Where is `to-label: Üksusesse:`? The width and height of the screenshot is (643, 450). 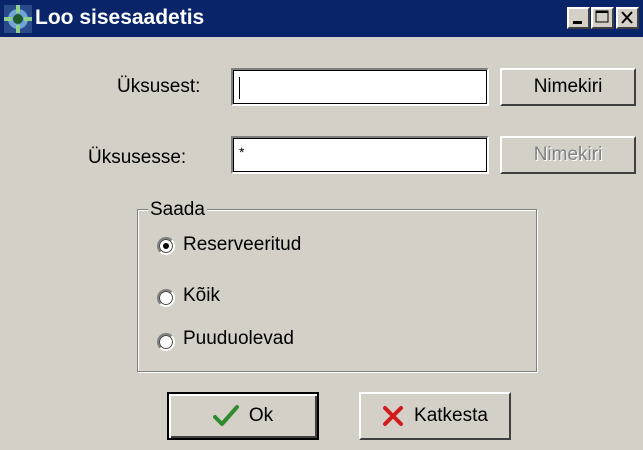
to-label: Üksusesse: is located at coordinates (137, 157).